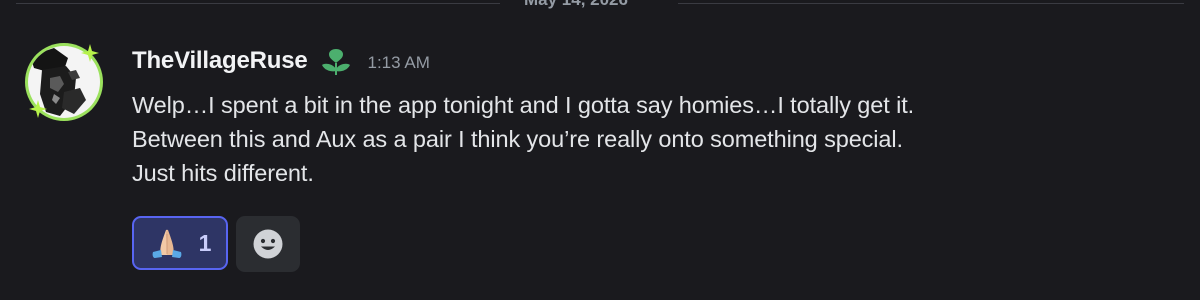 Image resolution: width=1200 pixels, height=300 pixels. What do you see at coordinates (205, 242) in the screenshot?
I see `reaction-count: 1` at bounding box center [205, 242].